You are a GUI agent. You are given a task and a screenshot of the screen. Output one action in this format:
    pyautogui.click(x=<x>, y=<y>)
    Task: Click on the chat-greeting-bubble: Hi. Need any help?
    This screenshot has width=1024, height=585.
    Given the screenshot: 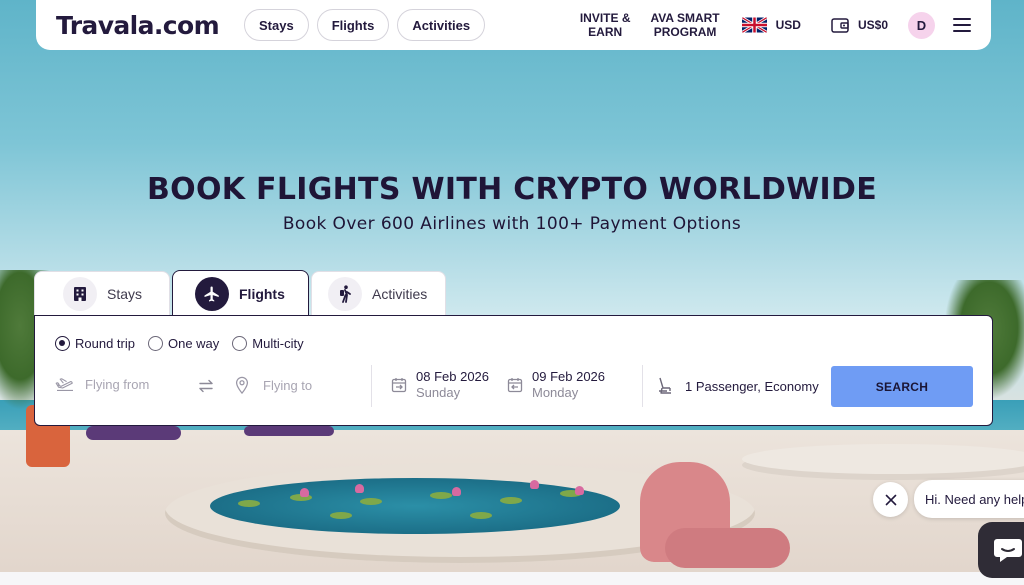 What is the action you would take?
    pyautogui.click(x=969, y=499)
    